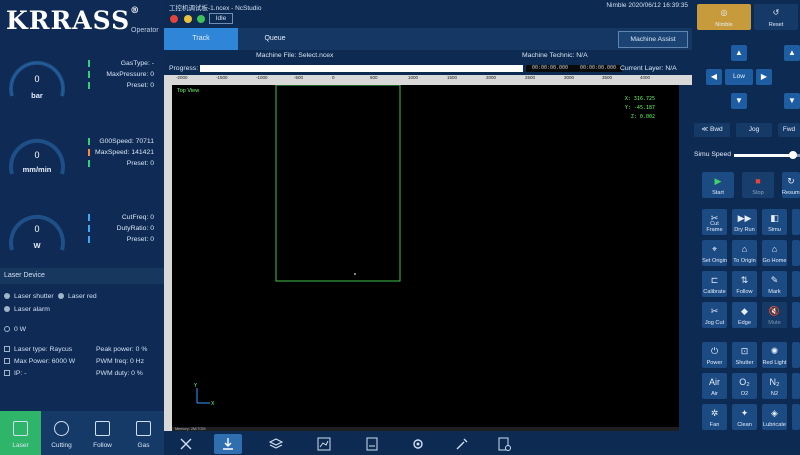 The width and height of the screenshot is (800, 455). Describe the element at coordinates (791, 185) in the screenshot. I see `resume-button: ↻Resume` at that location.